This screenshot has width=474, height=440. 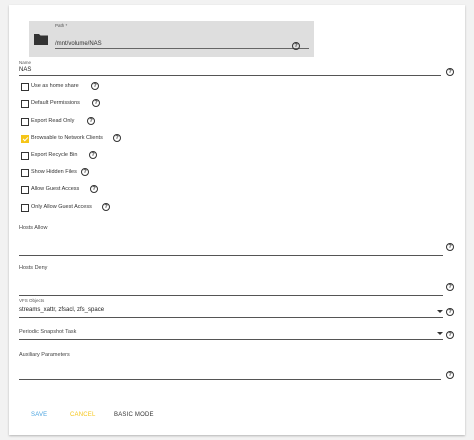 I want to click on path-input: /mnt/volume/NAS, so click(x=78, y=44).